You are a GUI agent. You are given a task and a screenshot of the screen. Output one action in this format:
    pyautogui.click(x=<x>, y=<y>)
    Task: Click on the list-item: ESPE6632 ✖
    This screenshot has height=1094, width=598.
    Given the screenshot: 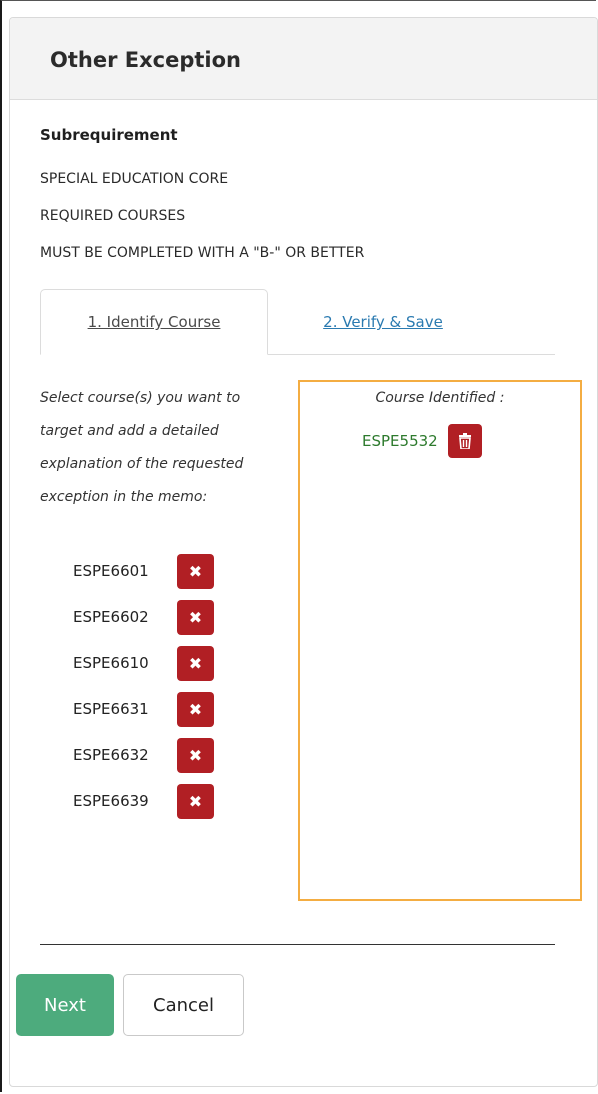 What is the action you would take?
    pyautogui.click(x=143, y=755)
    